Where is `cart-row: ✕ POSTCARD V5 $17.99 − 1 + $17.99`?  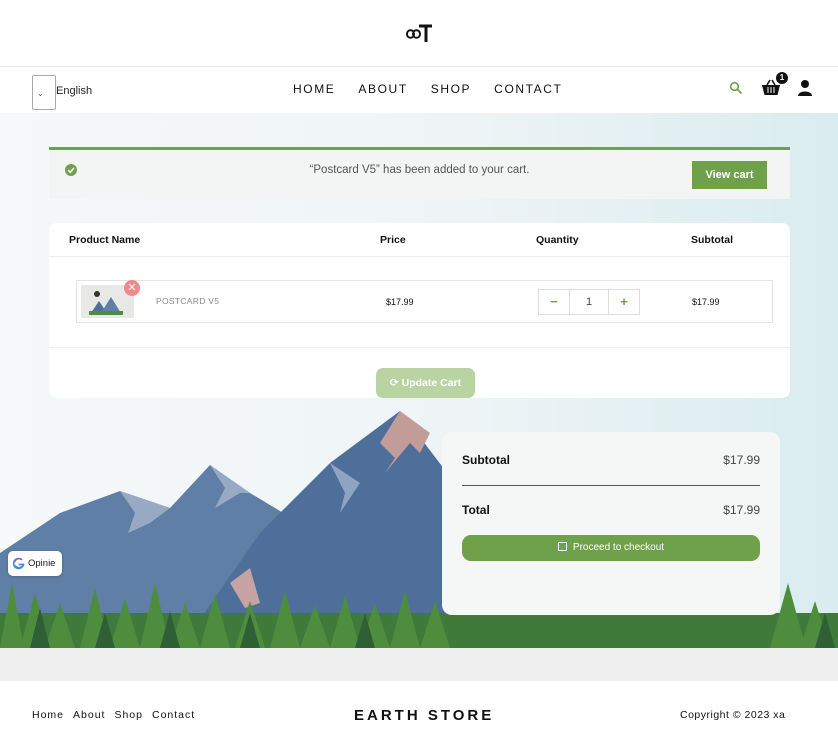 cart-row: ✕ POSTCARD V5 $17.99 − 1 + $17.99 is located at coordinates (424, 301).